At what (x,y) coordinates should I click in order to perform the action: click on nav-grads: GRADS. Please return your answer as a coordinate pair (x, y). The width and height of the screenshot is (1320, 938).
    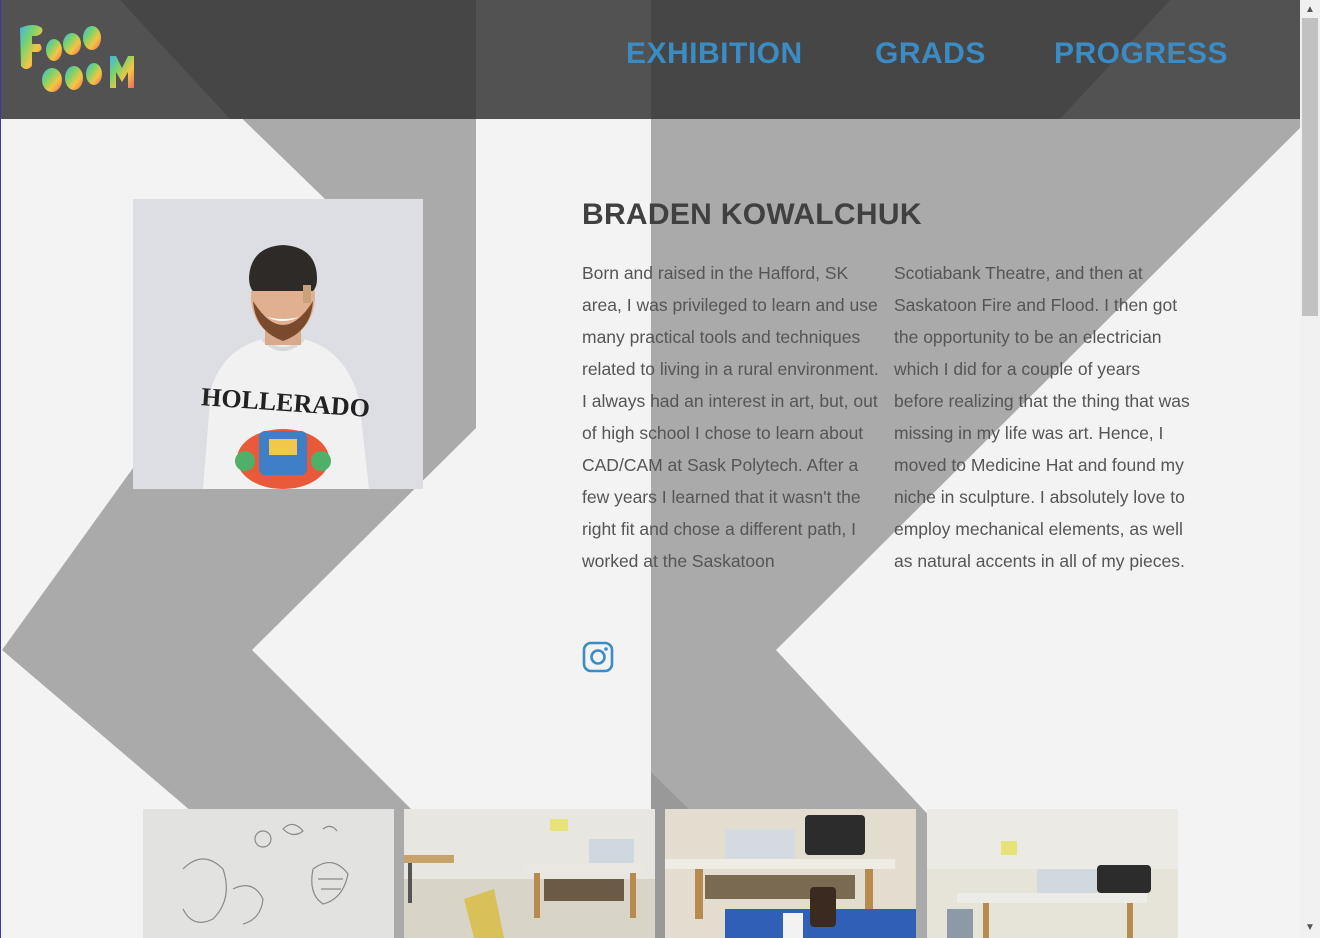
    Looking at the image, I should click on (930, 54).